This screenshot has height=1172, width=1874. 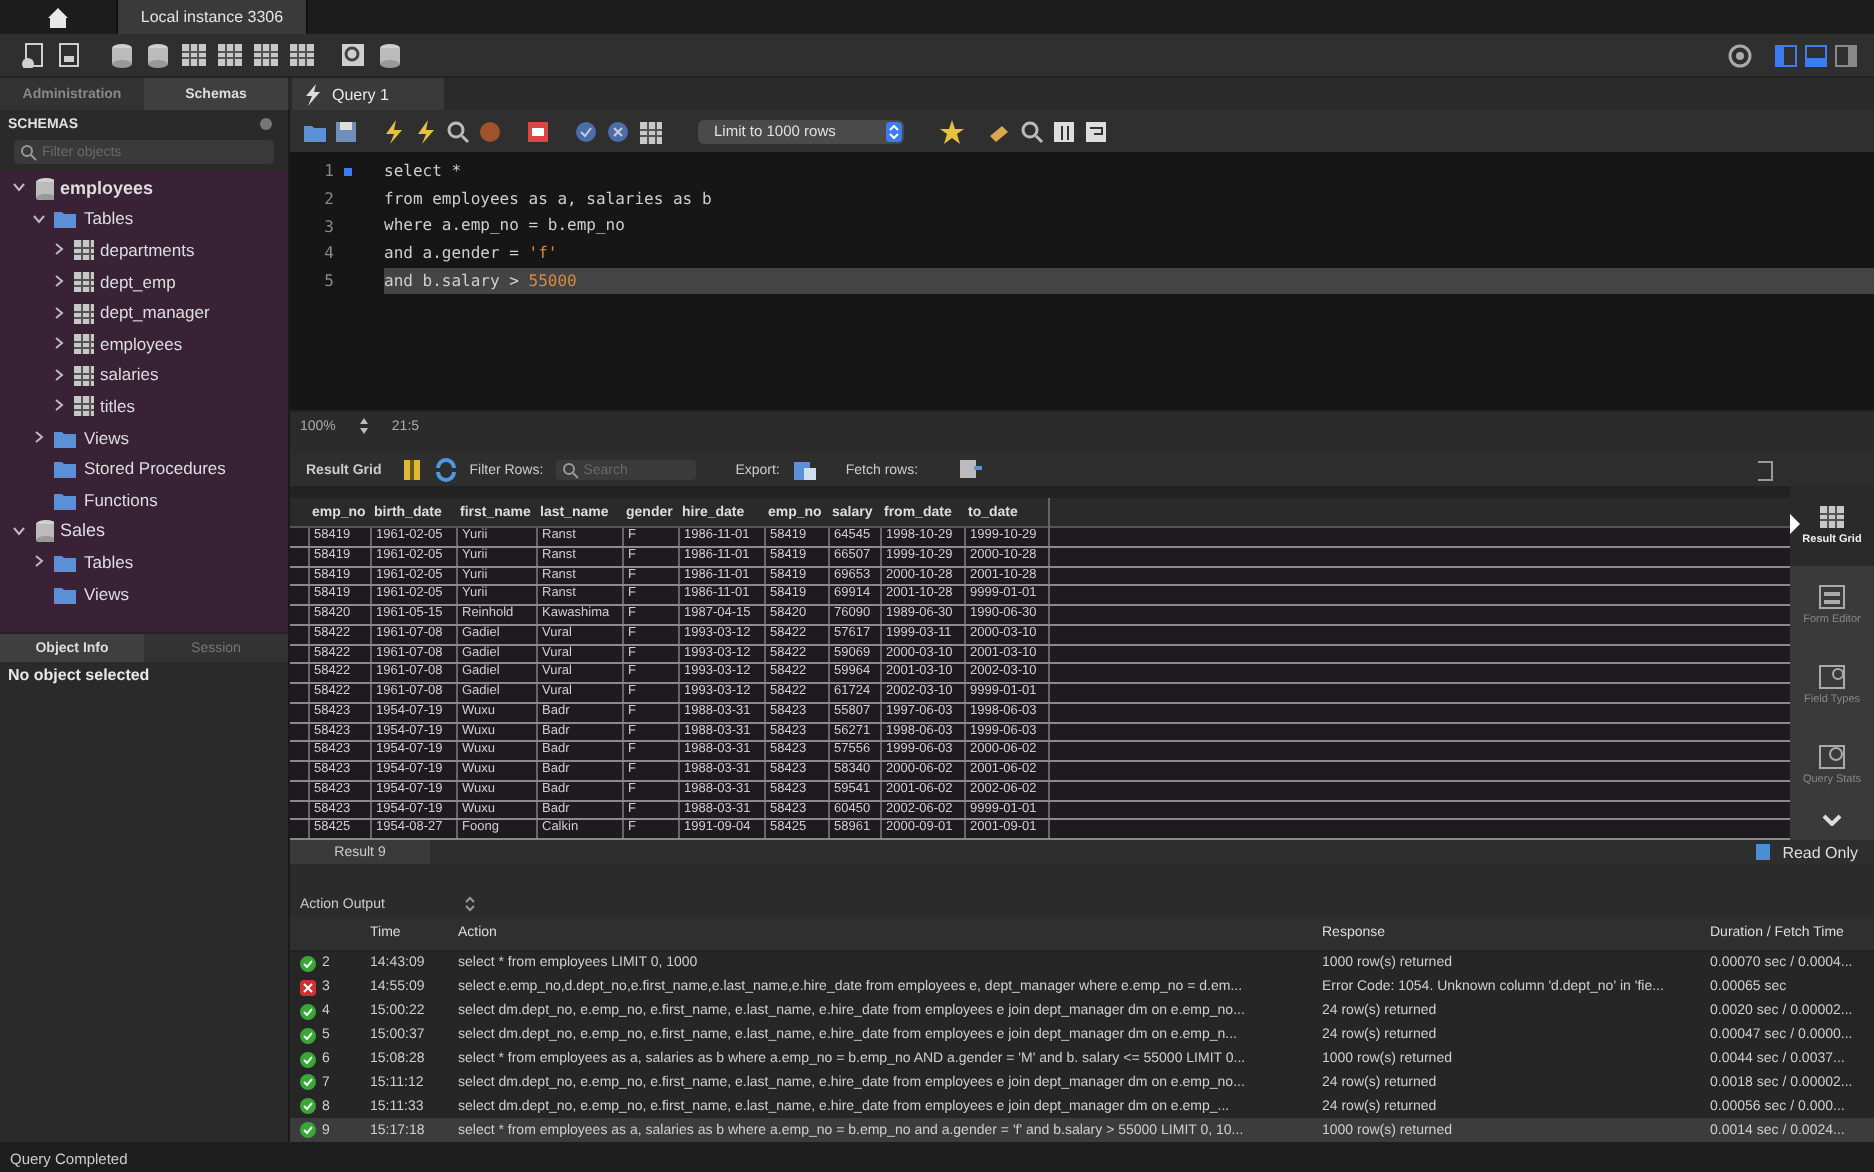 What do you see at coordinates (79, 676) in the screenshot?
I see `info-text: No object selected` at bounding box center [79, 676].